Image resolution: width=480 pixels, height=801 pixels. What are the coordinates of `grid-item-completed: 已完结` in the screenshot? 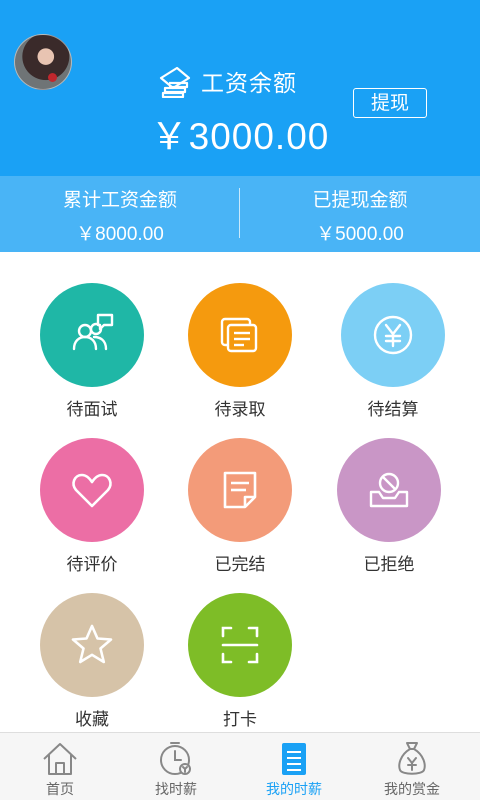 It's located at (240, 506).